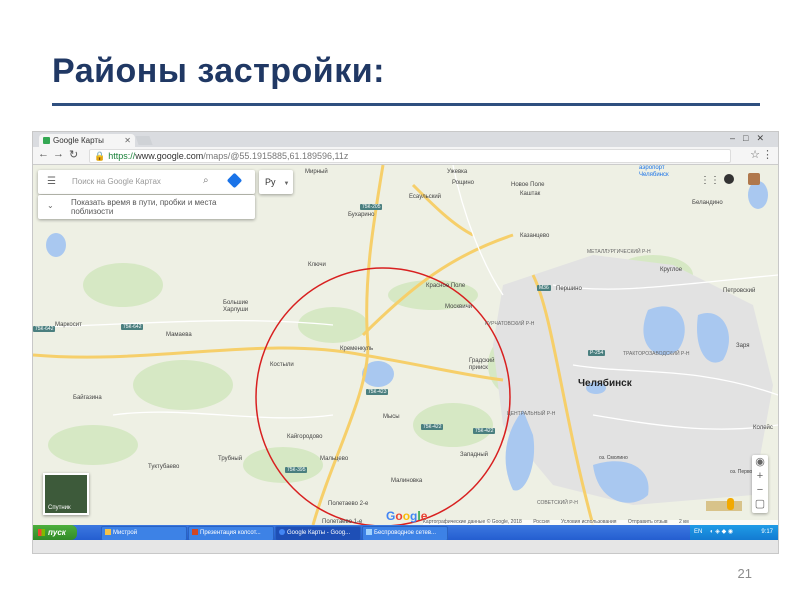 Image resolution: width=800 pixels, height=600 pixels. I want to click on place-label: Западный, so click(474, 455).